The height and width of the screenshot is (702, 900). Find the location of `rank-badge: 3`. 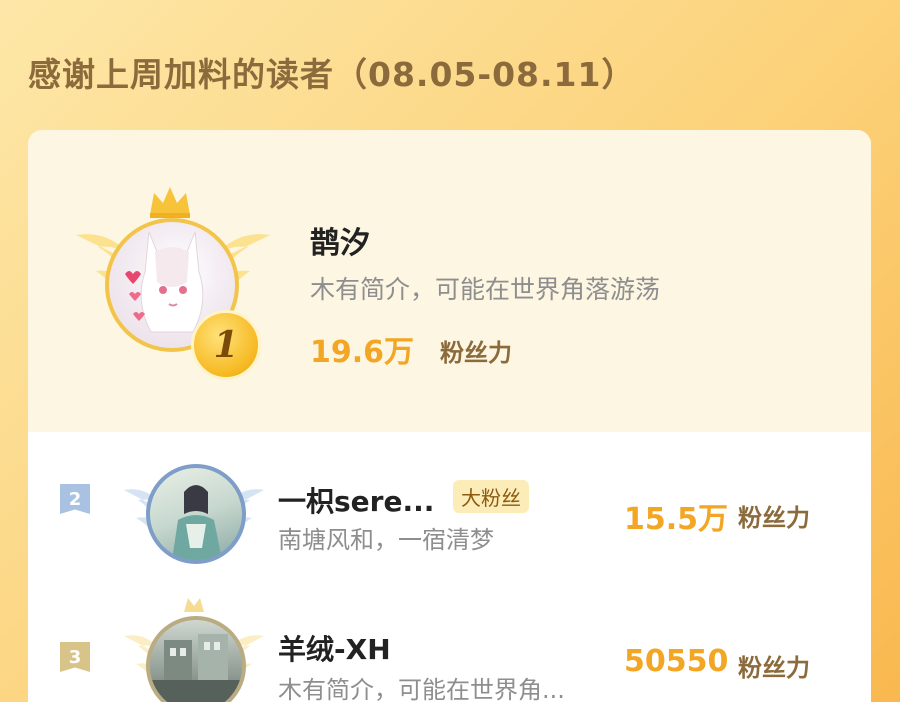

rank-badge: 3 is located at coordinates (75, 657).